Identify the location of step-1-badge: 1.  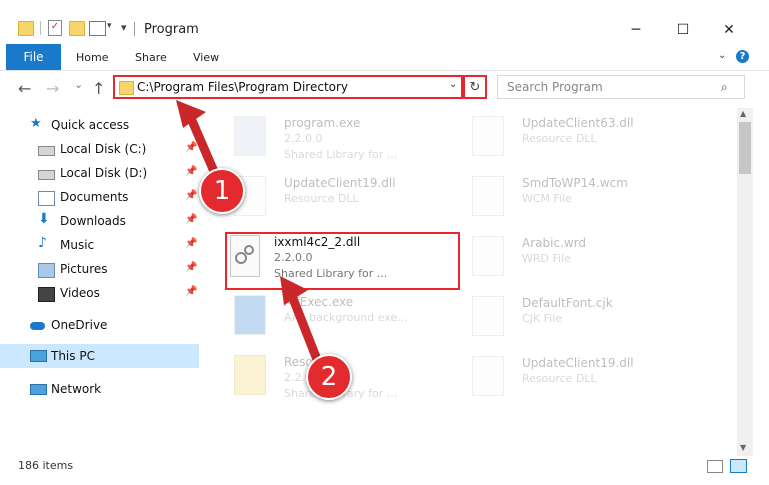
(222, 191).